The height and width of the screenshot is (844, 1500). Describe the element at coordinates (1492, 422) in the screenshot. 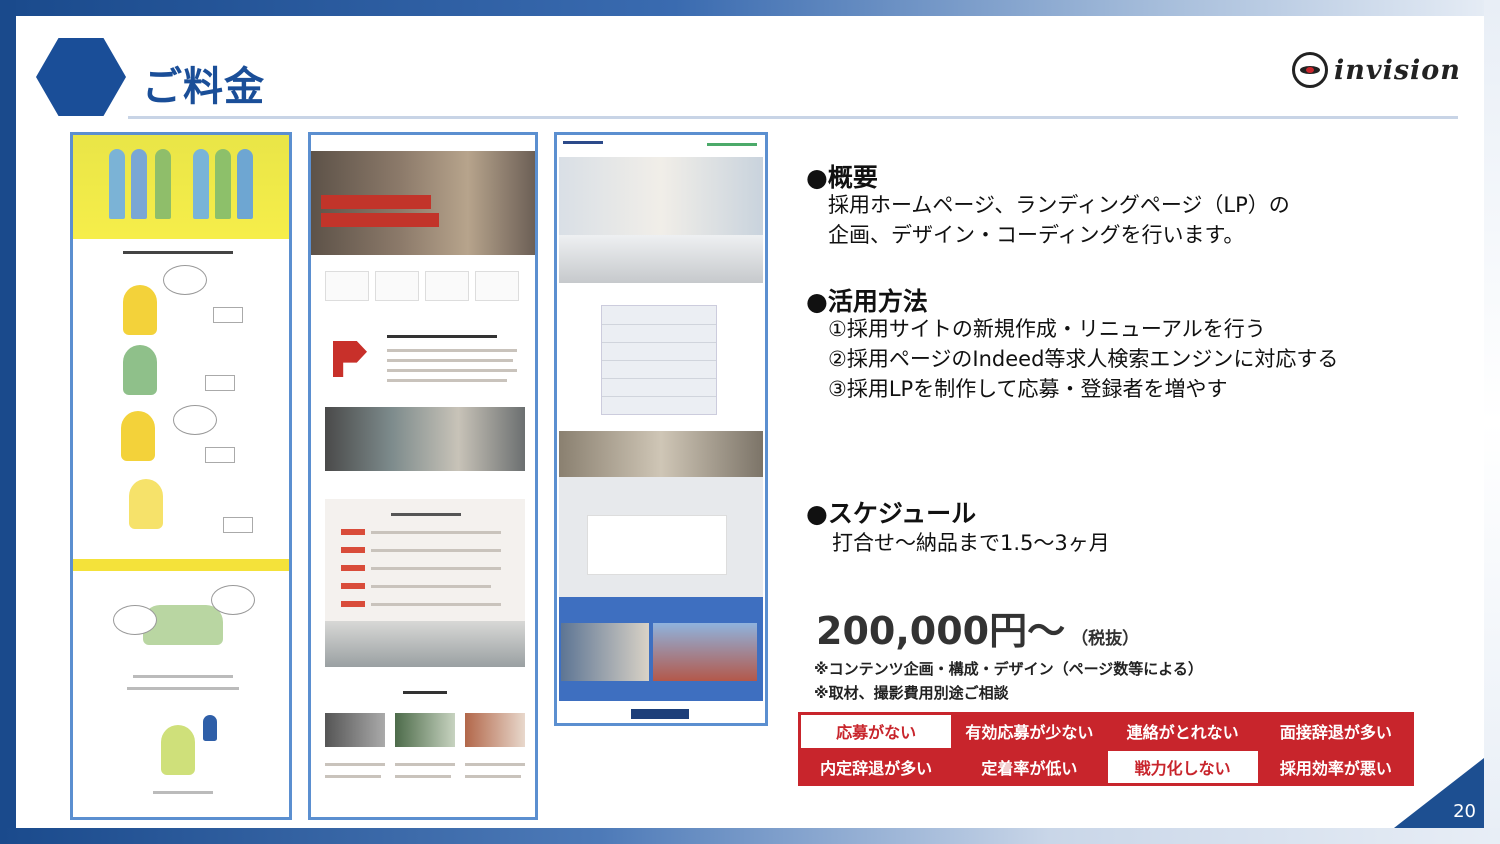

I see `slide-frame-right` at that location.